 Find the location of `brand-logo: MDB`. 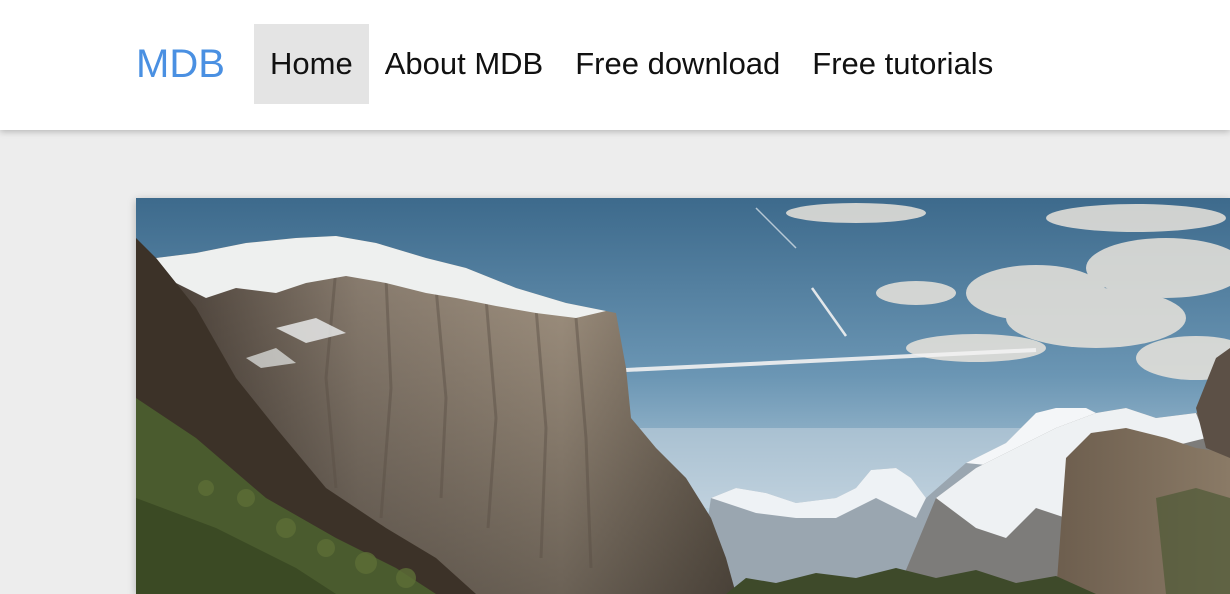

brand-logo: MDB is located at coordinates (180, 64).